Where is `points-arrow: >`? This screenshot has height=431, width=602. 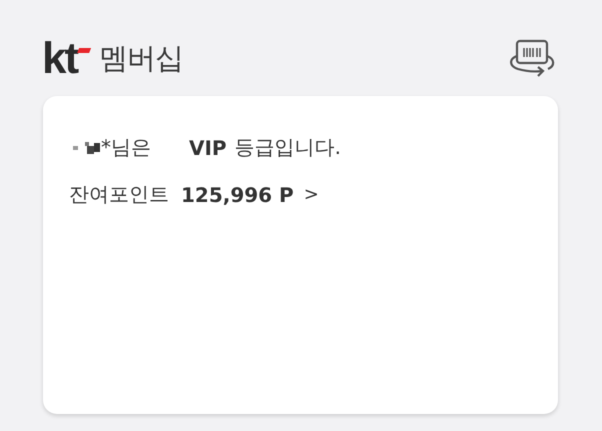 points-arrow: > is located at coordinates (311, 194).